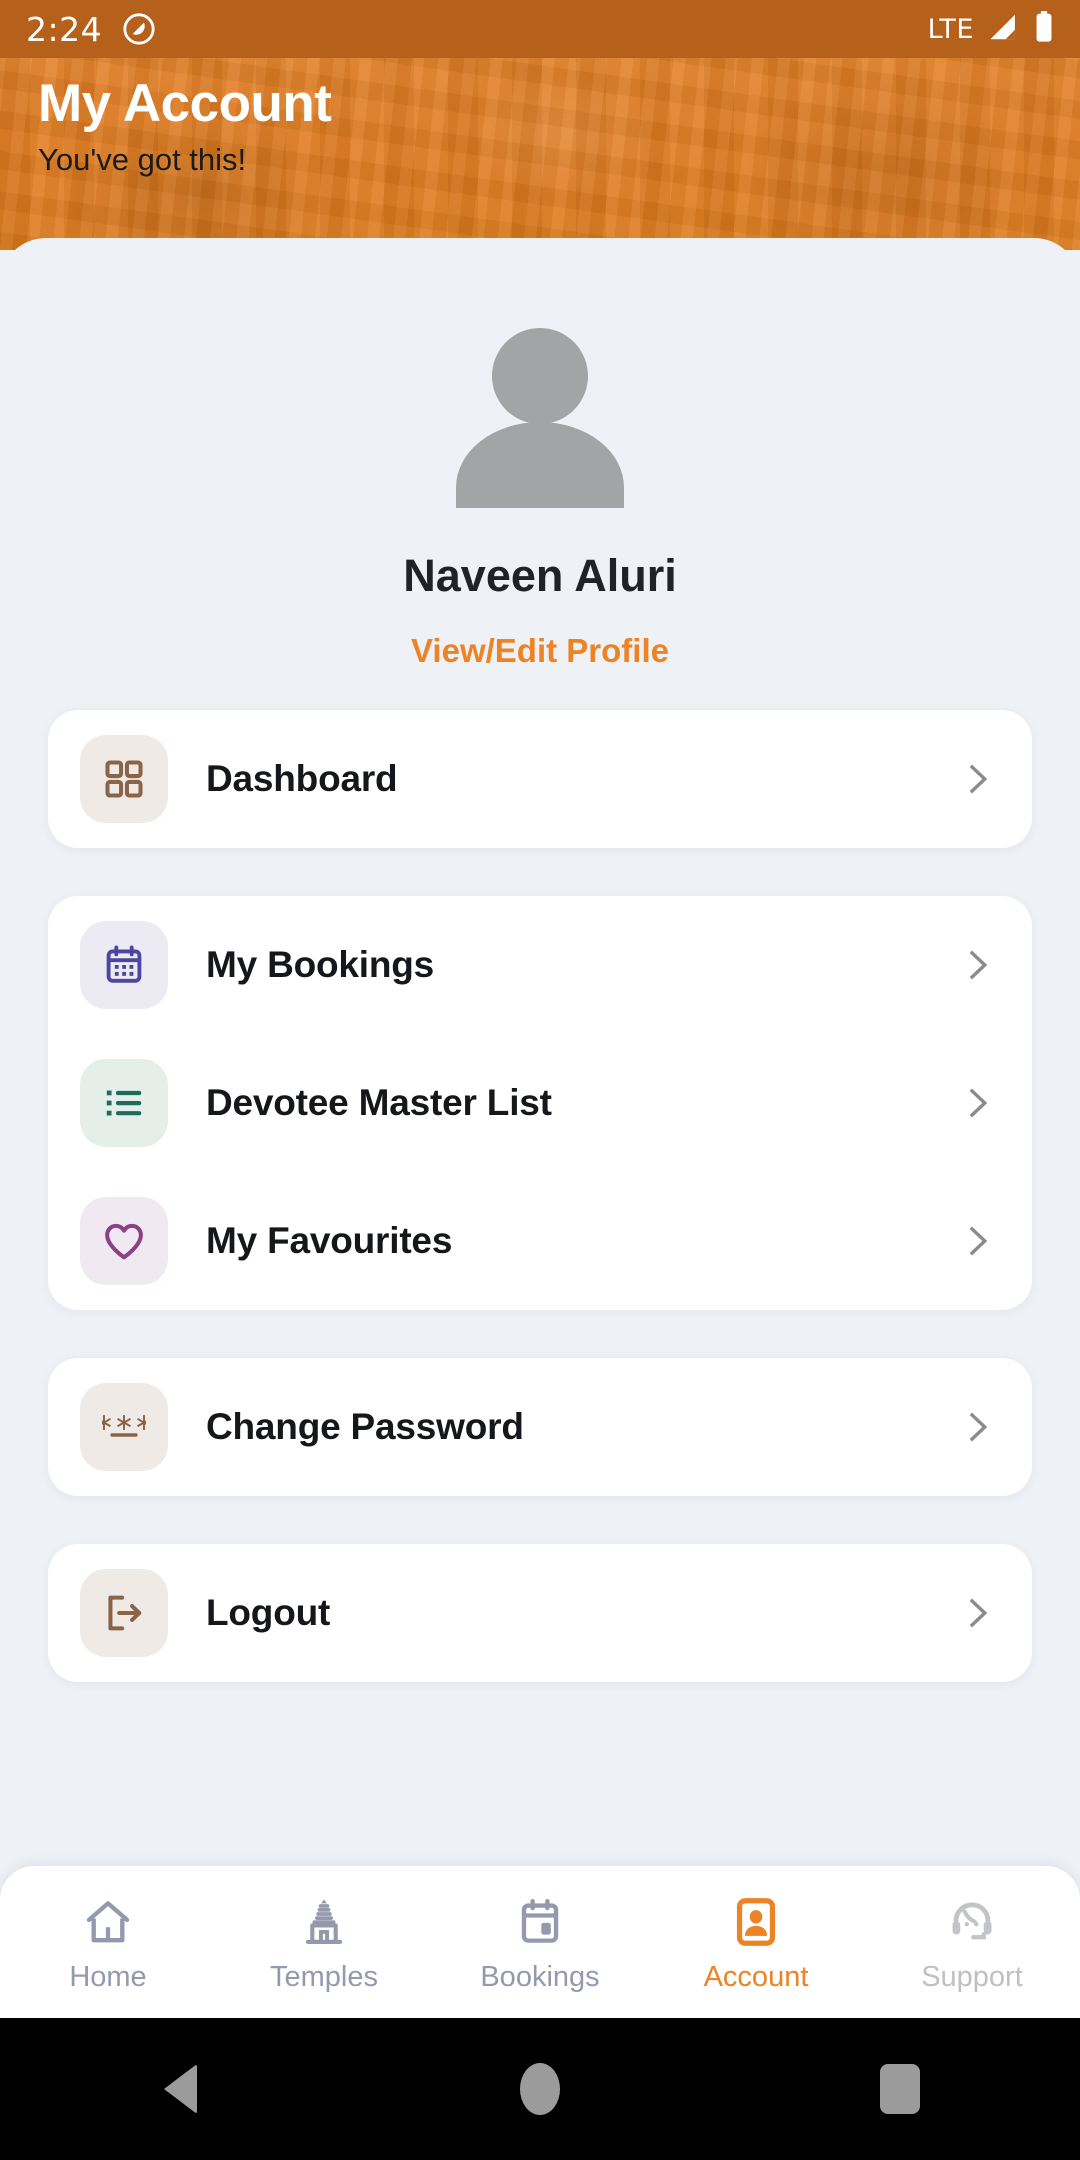 The image size is (1080, 2160). Describe the element at coordinates (268, 1612) in the screenshot. I see `menu-item-label: Logout` at that location.